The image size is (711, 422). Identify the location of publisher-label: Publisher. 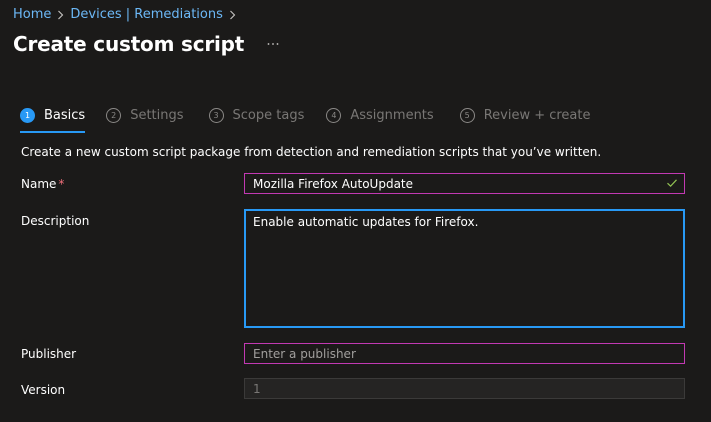
(49, 354).